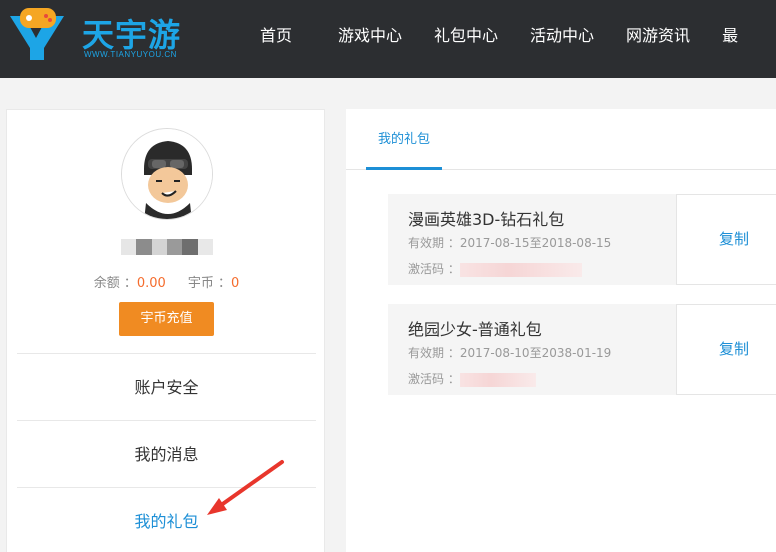  Describe the element at coordinates (167, 247) in the screenshot. I see `username-blurred` at that location.